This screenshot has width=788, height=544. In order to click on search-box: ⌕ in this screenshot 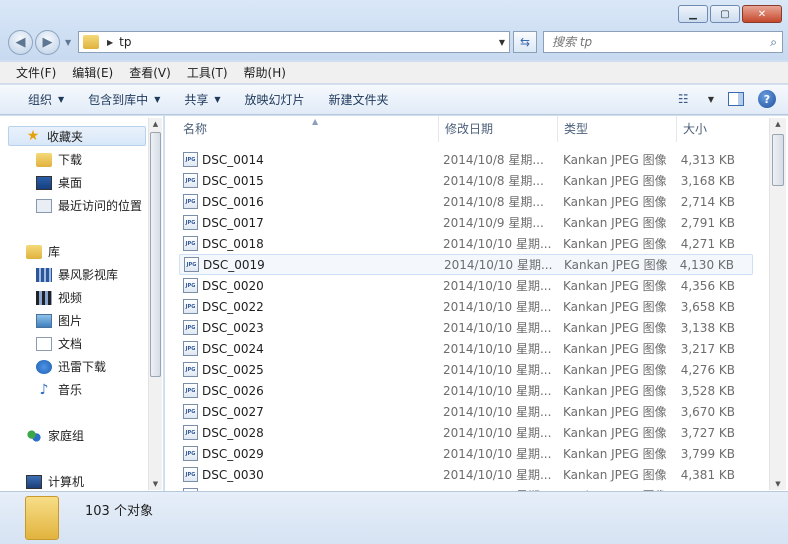, I will do `click(663, 42)`.